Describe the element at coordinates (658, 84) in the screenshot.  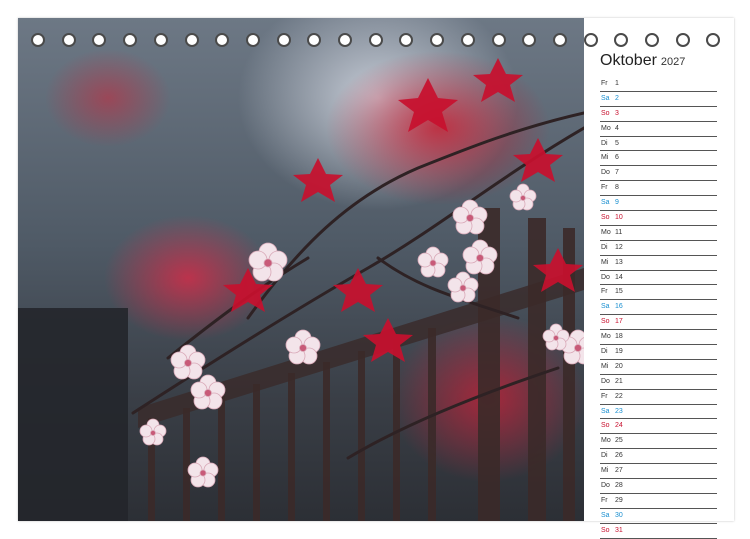
I see `day-row: Fr 1` at that location.